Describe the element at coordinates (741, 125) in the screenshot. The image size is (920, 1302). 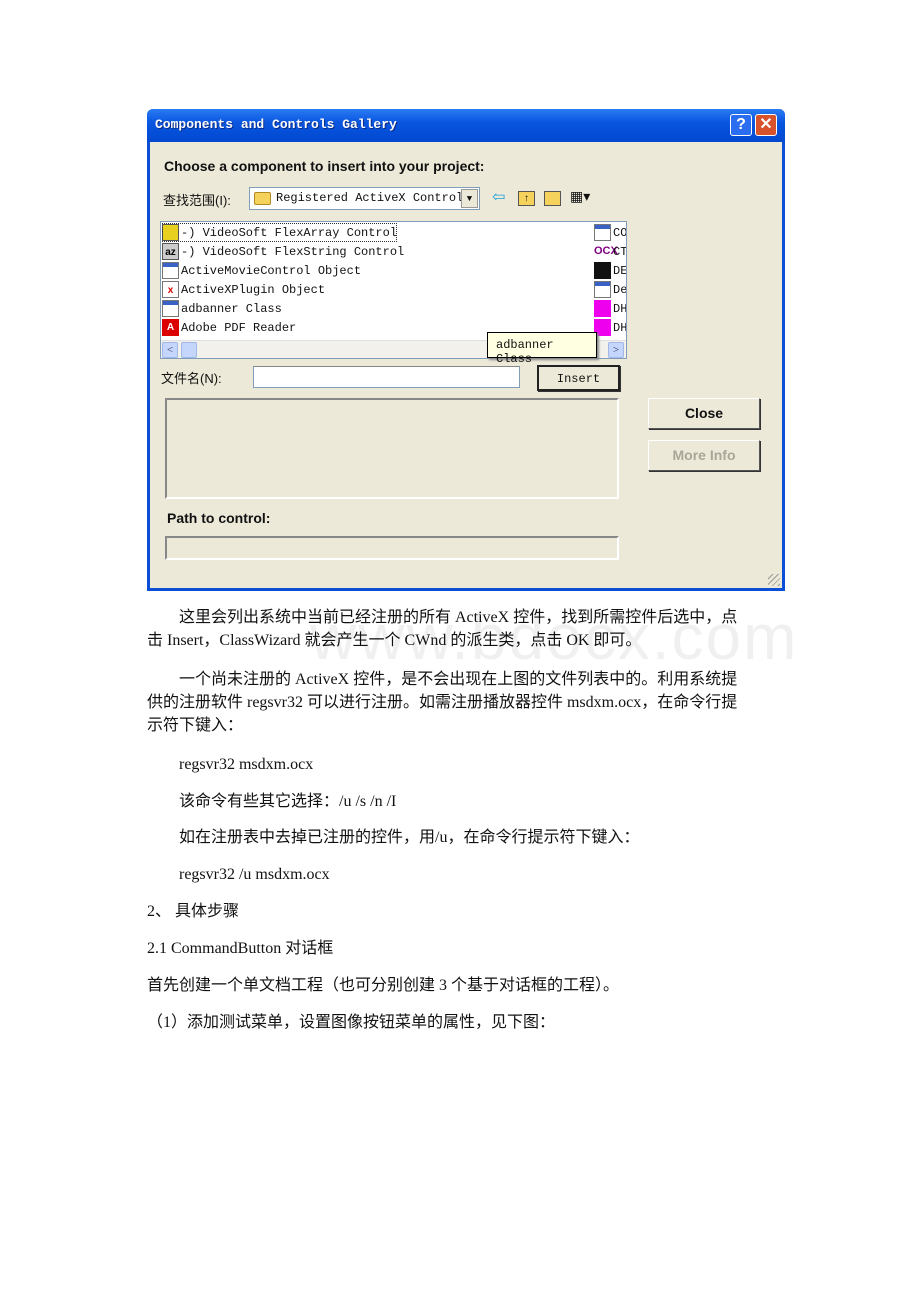
I see `help-button: ?` at that location.